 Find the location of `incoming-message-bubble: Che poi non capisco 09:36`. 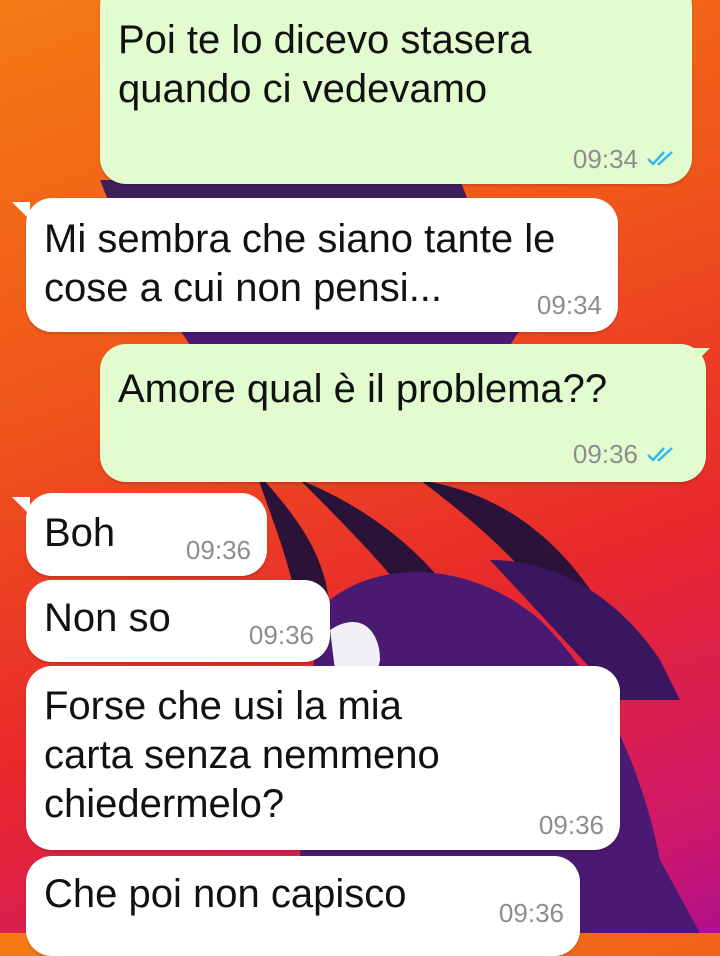

incoming-message-bubble: Che poi non capisco 09:36 is located at coordinates (303, 906).